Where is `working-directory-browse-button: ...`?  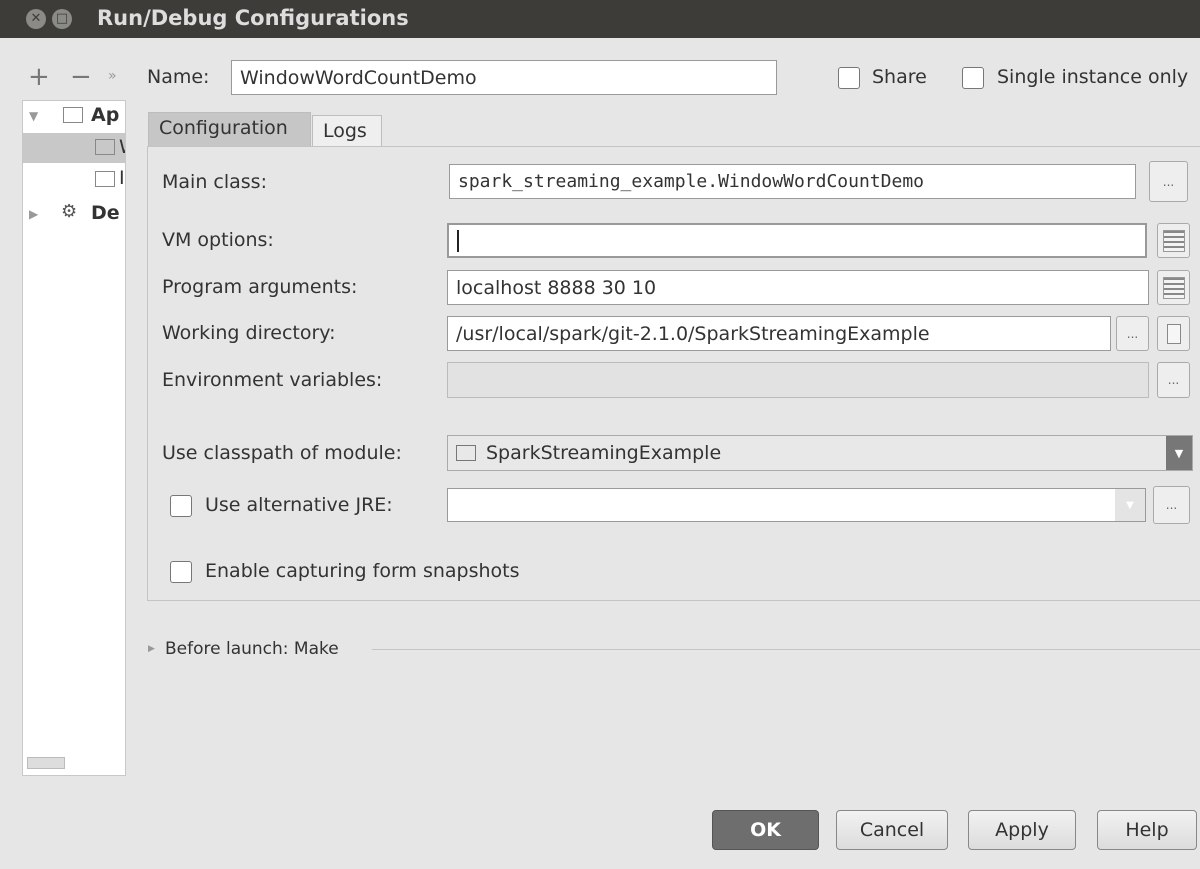
working-directory-browse-button: ... is located at coordinates (1132, 333).